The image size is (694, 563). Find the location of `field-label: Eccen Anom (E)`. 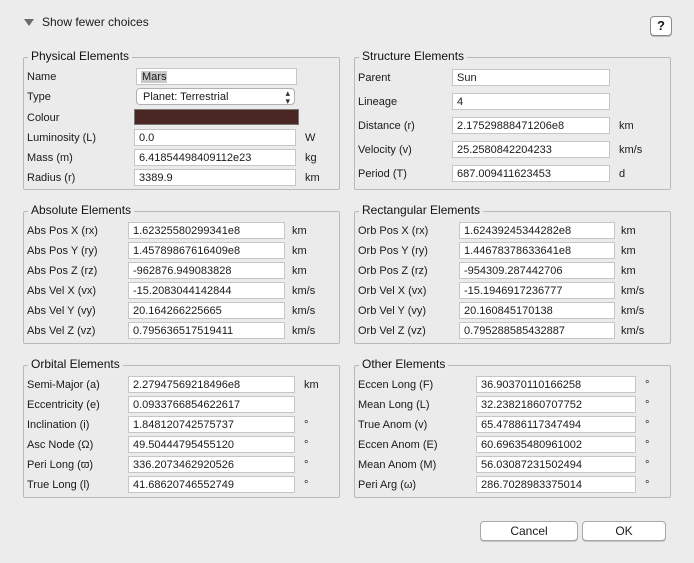

field-label: Eccen Anom (E) is located at coordinates (398, 445).